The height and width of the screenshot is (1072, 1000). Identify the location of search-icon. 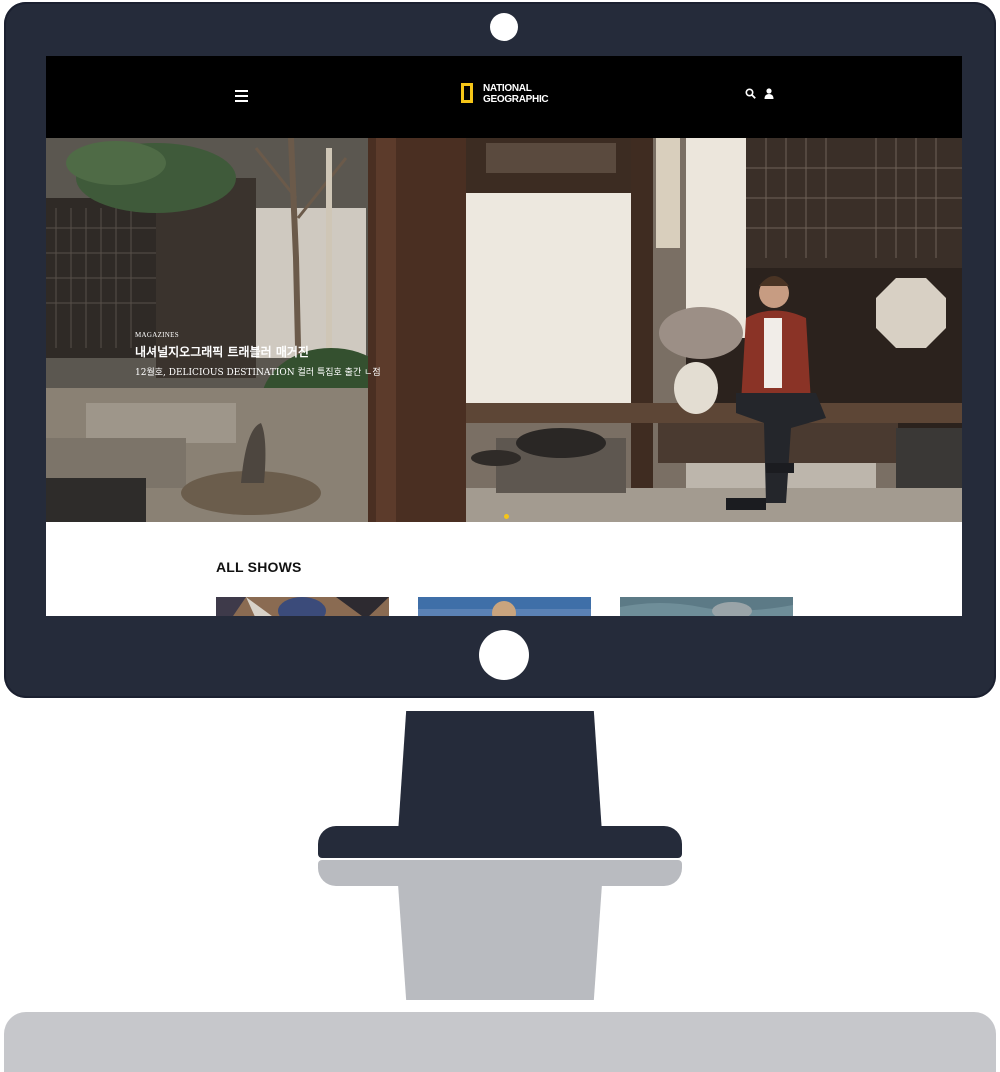
(750, 93).